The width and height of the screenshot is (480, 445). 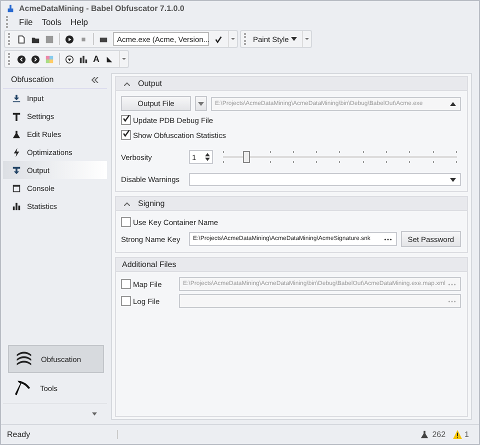 What do you see at coordinates (151, 203) in the screenshot?
I see `section-title: Signing` at bounding box center [151, 203].